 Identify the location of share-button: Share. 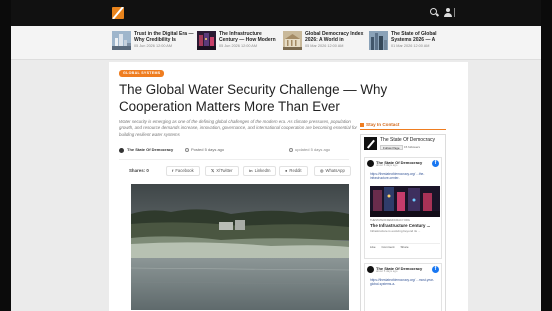
(405, 246).